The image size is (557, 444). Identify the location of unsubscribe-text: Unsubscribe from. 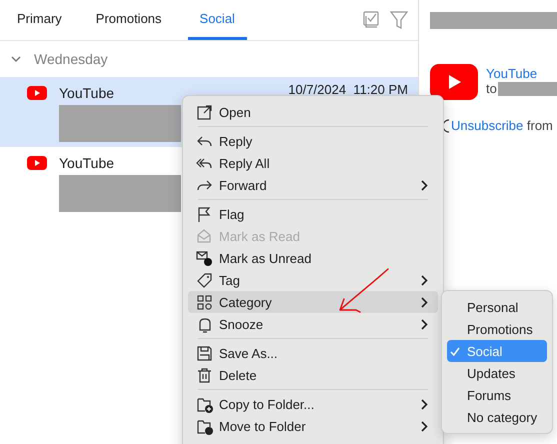
(502, 125).